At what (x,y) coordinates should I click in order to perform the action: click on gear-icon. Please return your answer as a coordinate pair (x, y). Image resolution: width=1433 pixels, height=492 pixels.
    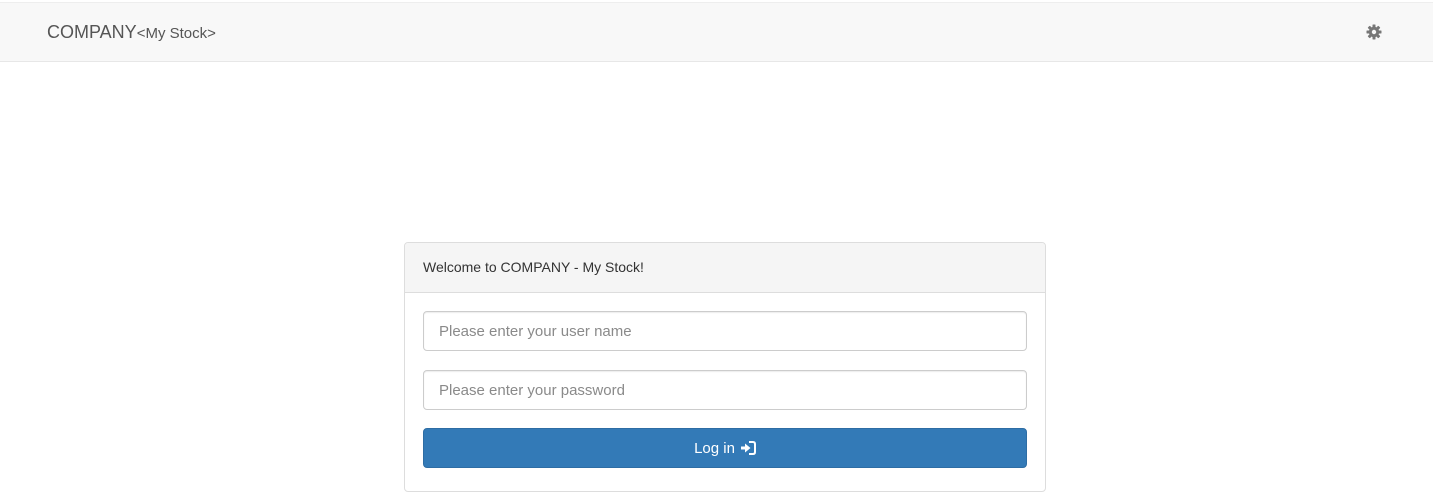
    Looking at the image, I should click on (1375, 33).